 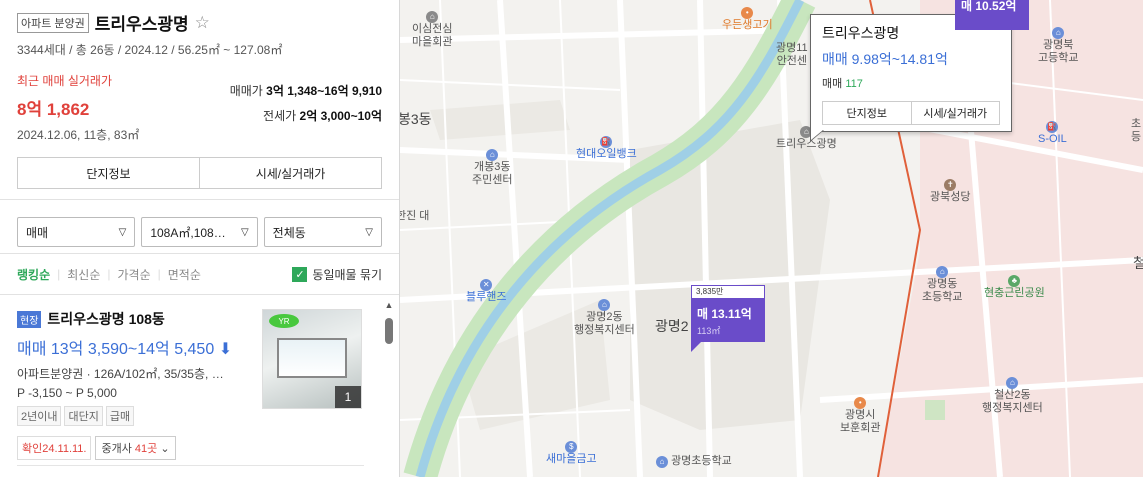 I want to click on map-label-bluehands: ✕ 블루핸즈, so click(x=486, y=291).